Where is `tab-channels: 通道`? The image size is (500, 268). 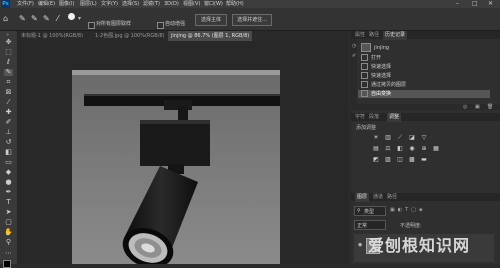
tab-channels: 通道 is located at coordinates (378, 197).